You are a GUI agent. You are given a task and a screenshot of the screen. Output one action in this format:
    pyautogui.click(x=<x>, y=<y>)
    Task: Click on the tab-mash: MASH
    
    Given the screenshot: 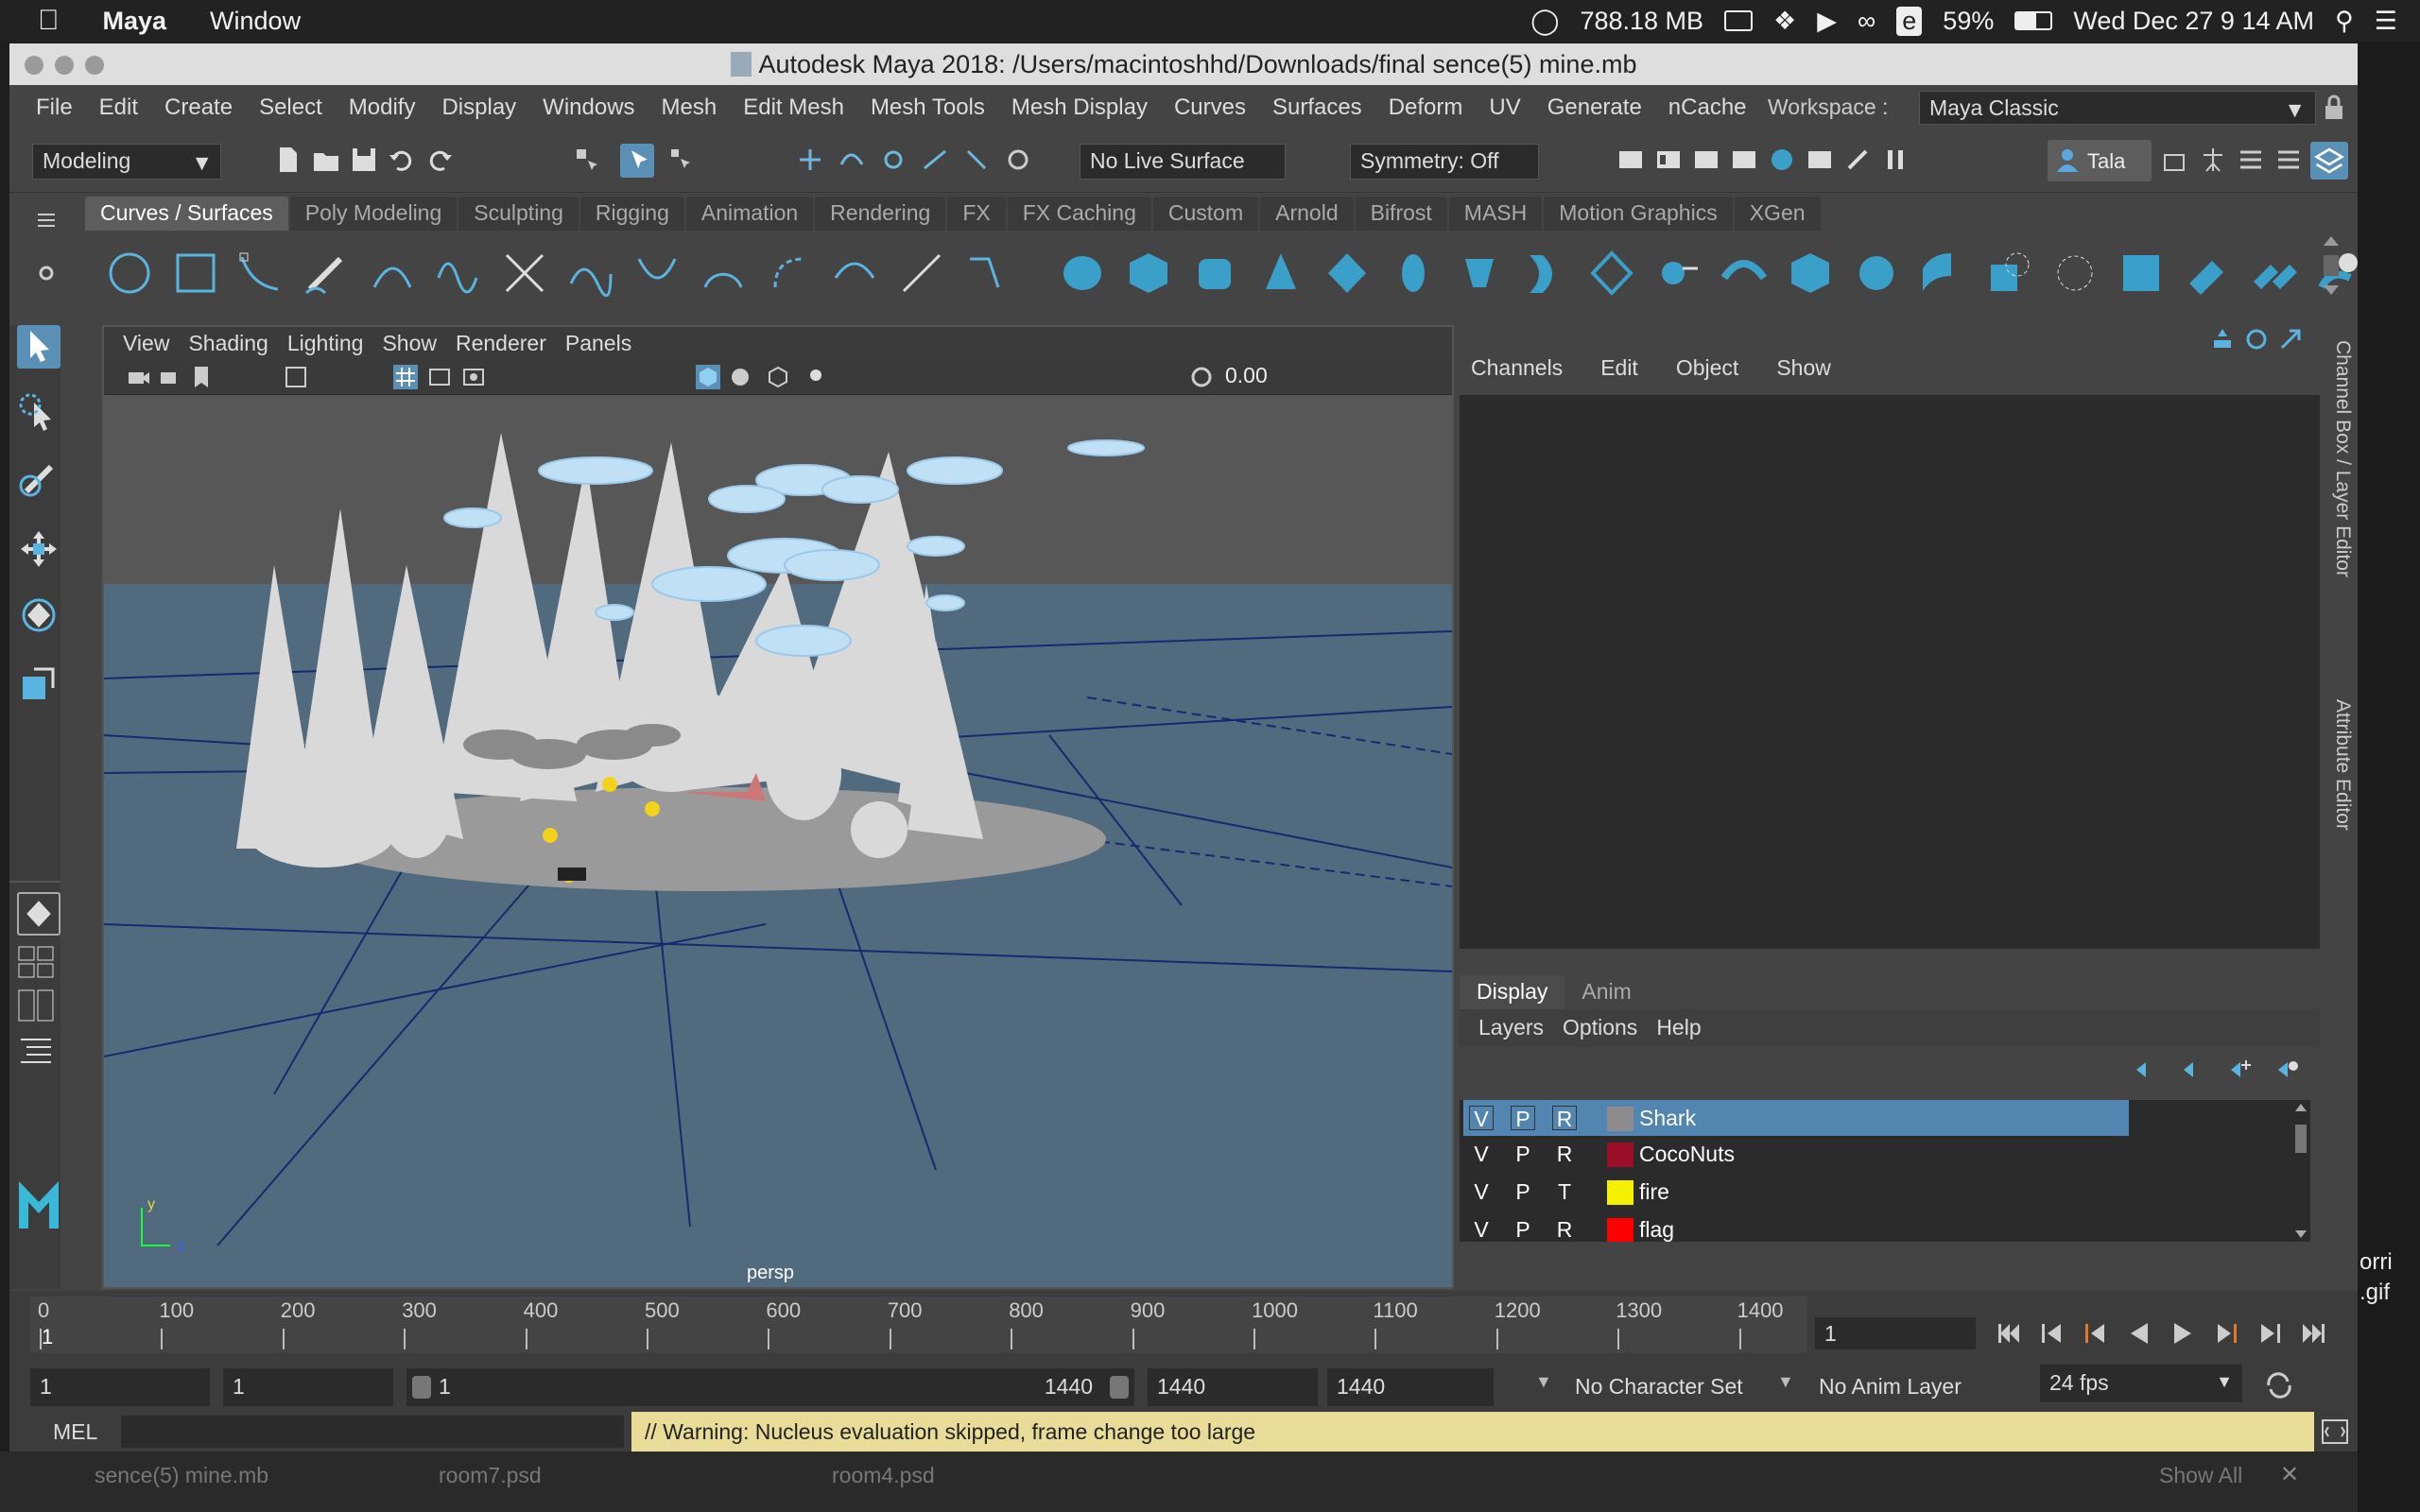 What is the action you would take?
    pyautogui.click(x=1495, y=214)
    